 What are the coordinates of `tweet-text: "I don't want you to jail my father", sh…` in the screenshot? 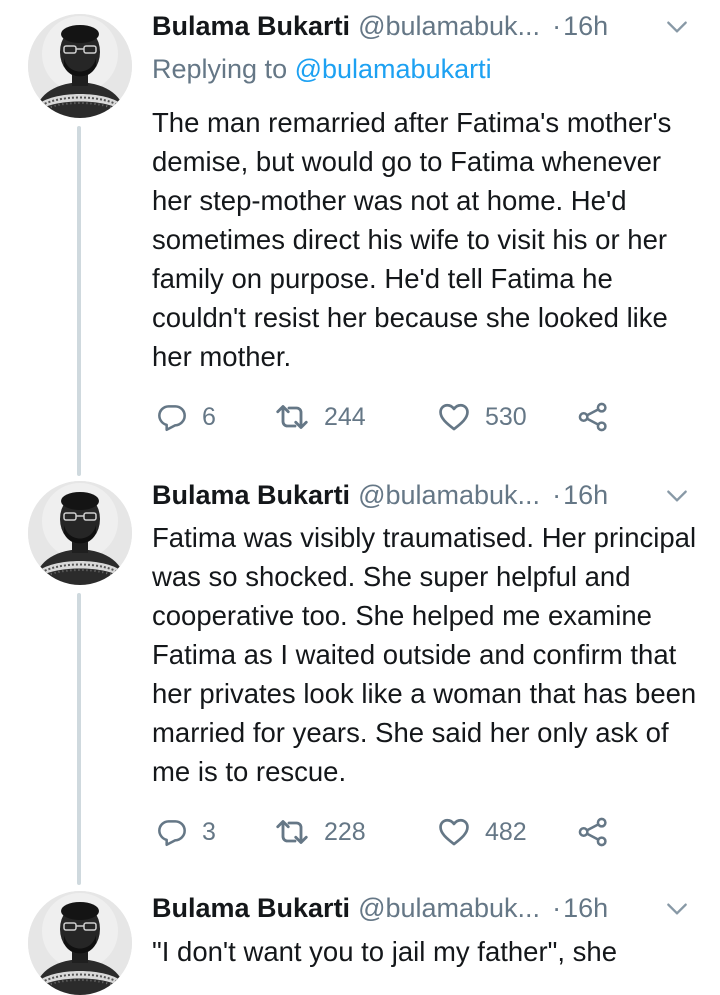 It's located at (385, 951).